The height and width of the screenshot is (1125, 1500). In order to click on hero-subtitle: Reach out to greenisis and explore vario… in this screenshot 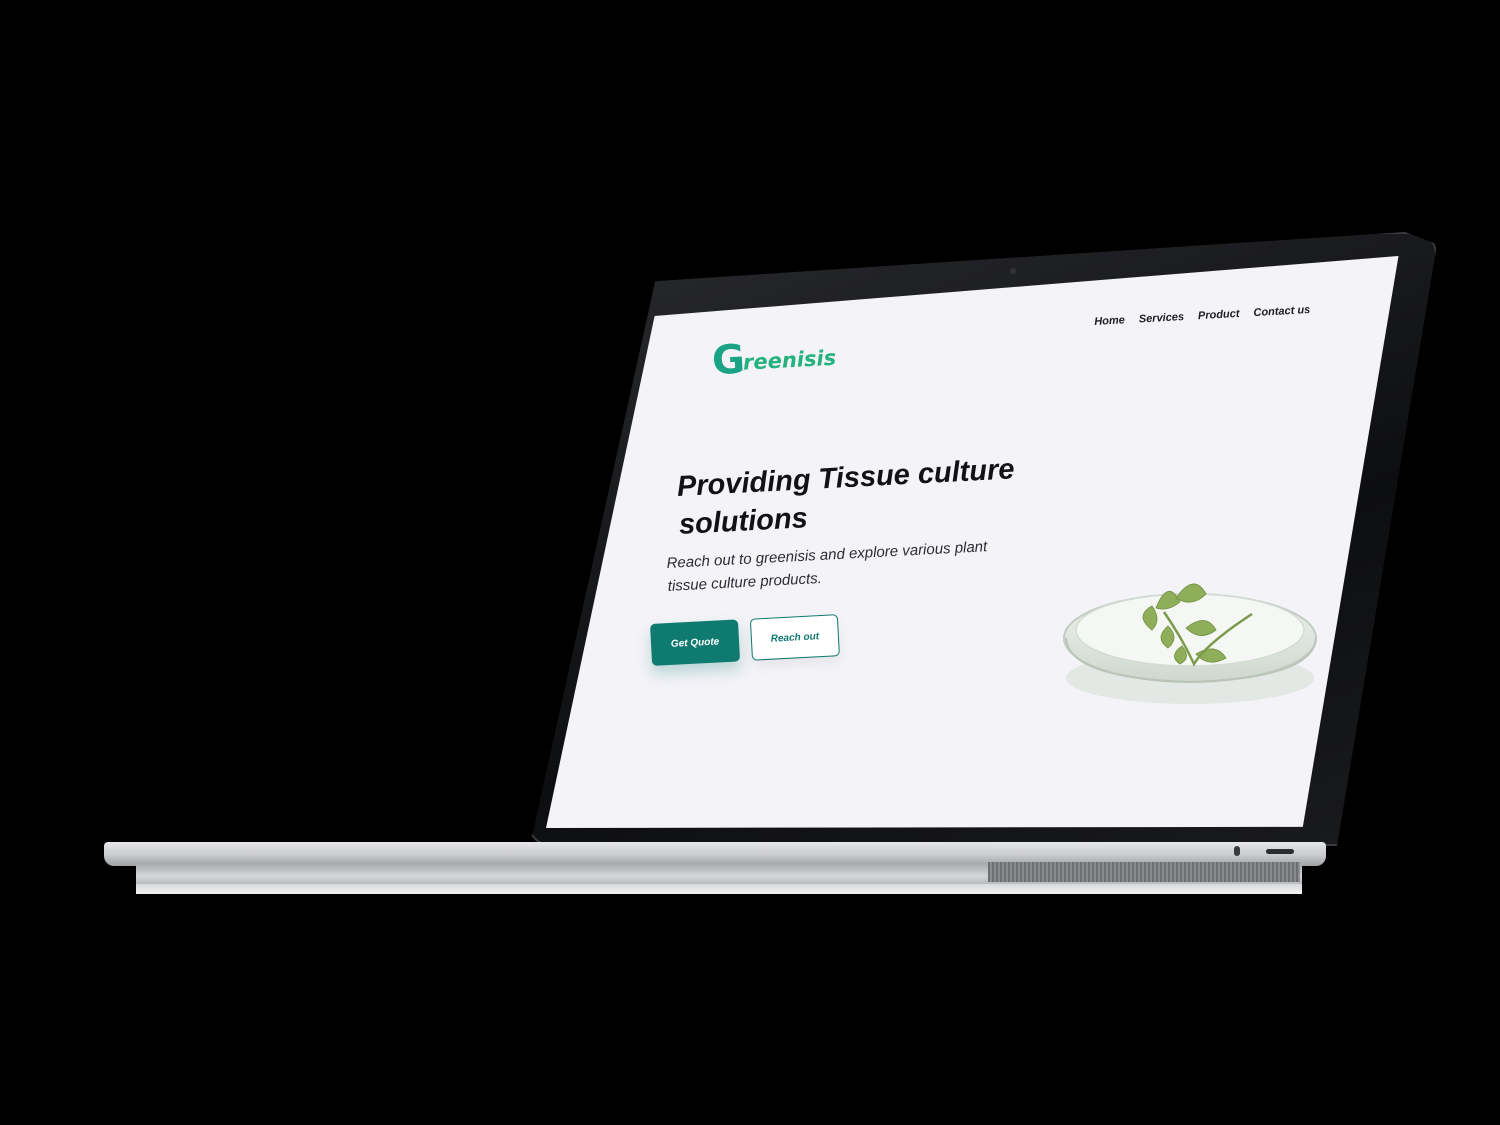, I will do `click(827, 566)`.